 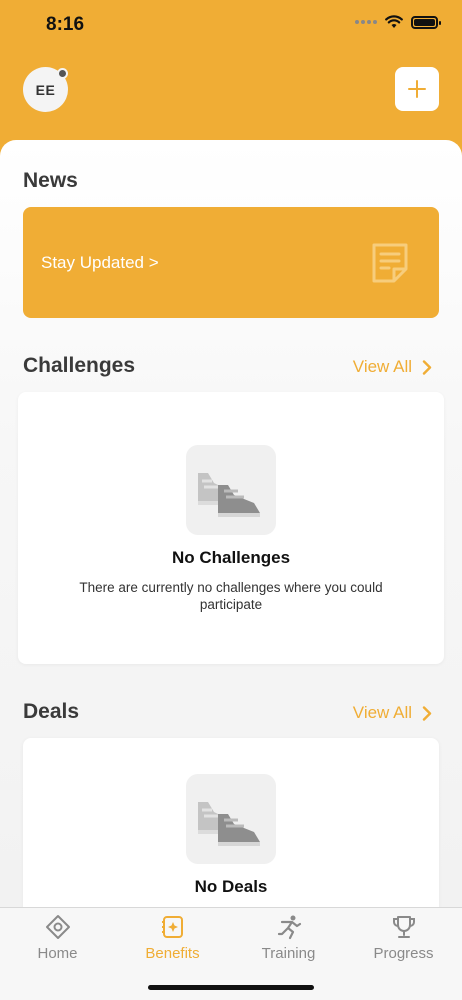 What do you see at coordinates (366, 22) in the screenshot?
I see `signal-icon` at bounding box center [366, 22].